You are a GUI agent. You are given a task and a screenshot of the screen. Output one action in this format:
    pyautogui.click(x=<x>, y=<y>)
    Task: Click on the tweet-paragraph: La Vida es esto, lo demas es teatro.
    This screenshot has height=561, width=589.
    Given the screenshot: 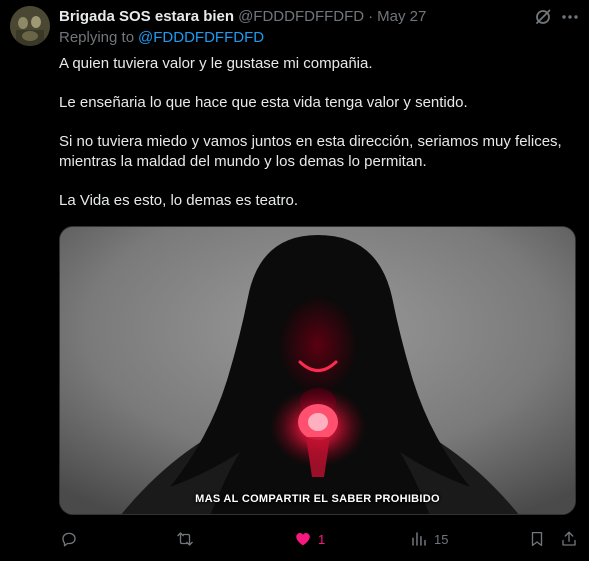 What is the action you would take?
    pyautogui.click(x=179, y=200)
    